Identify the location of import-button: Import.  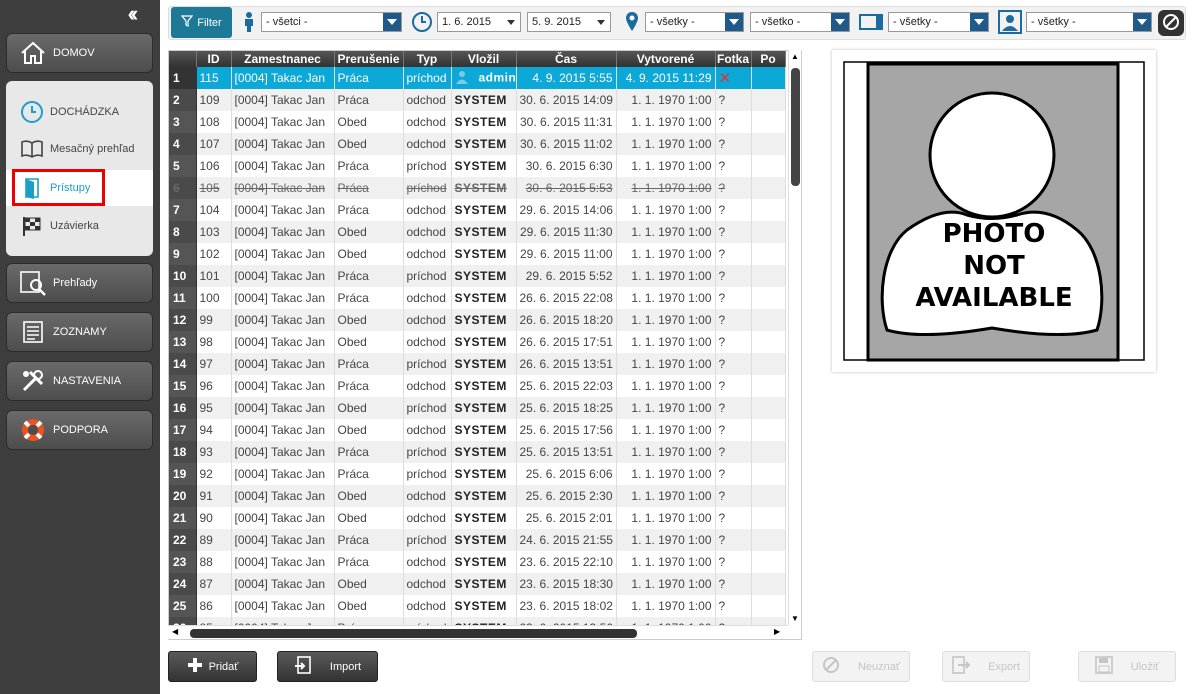
(327, 666).